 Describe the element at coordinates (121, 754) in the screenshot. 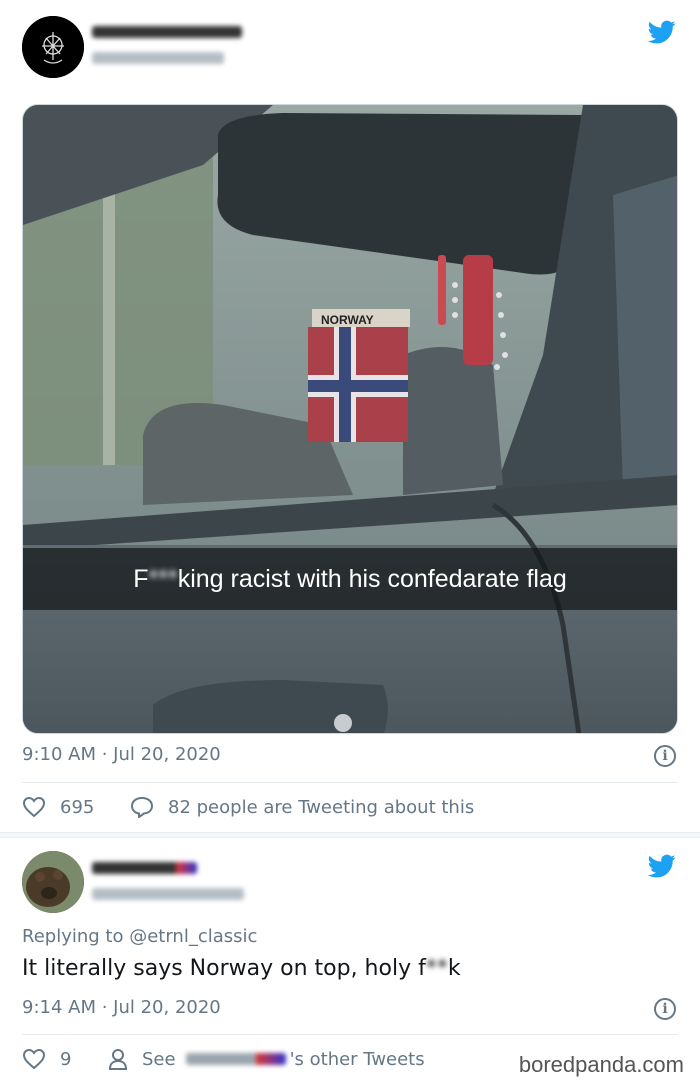

I see `tweet-timestamp: 9:10 AM · Jul 20, 2020` at that location.